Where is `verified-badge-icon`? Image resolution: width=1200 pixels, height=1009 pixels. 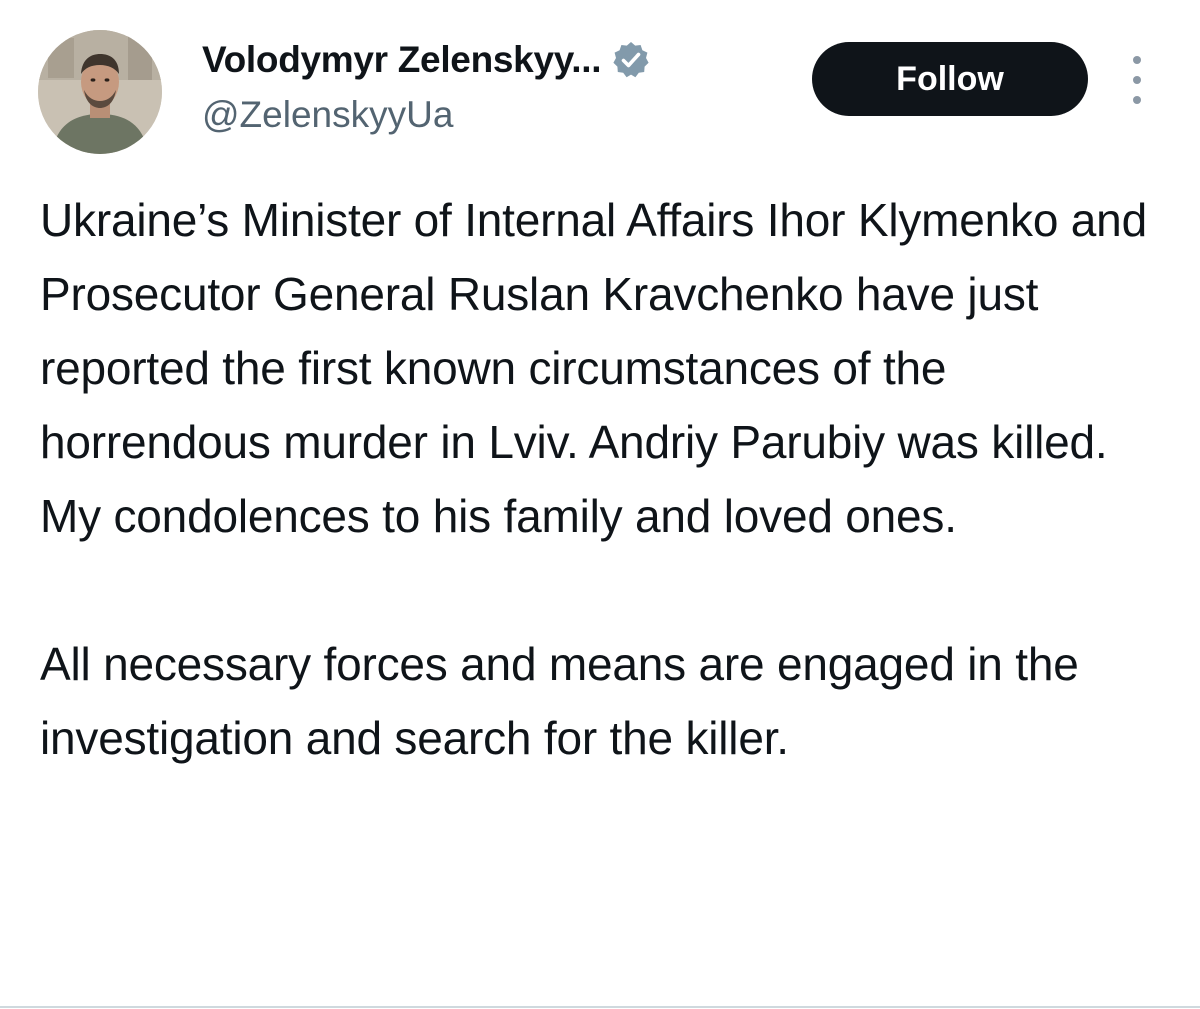
verified-badge-icon is located at coordinates (631, 60).